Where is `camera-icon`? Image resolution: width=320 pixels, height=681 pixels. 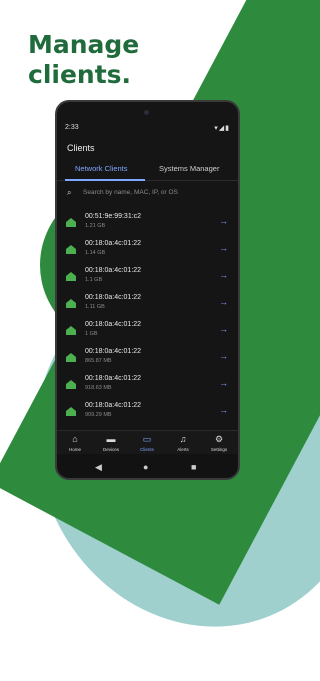 camera-icon is located at coordinates (146, 112).